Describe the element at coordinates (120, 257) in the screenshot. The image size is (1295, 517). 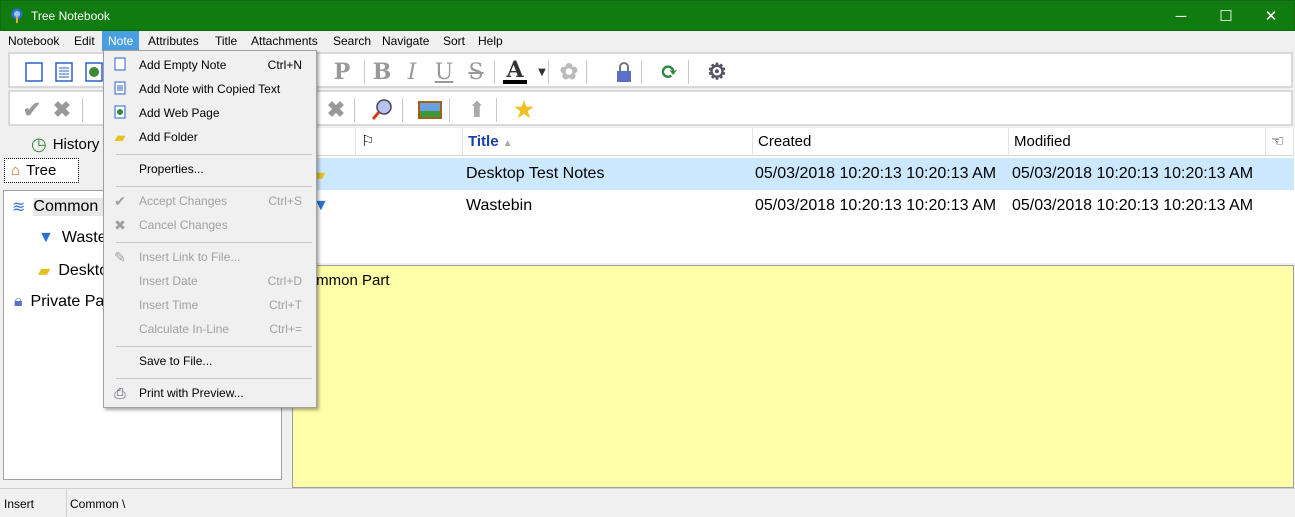
I see `link-icon: ✎` at that location.